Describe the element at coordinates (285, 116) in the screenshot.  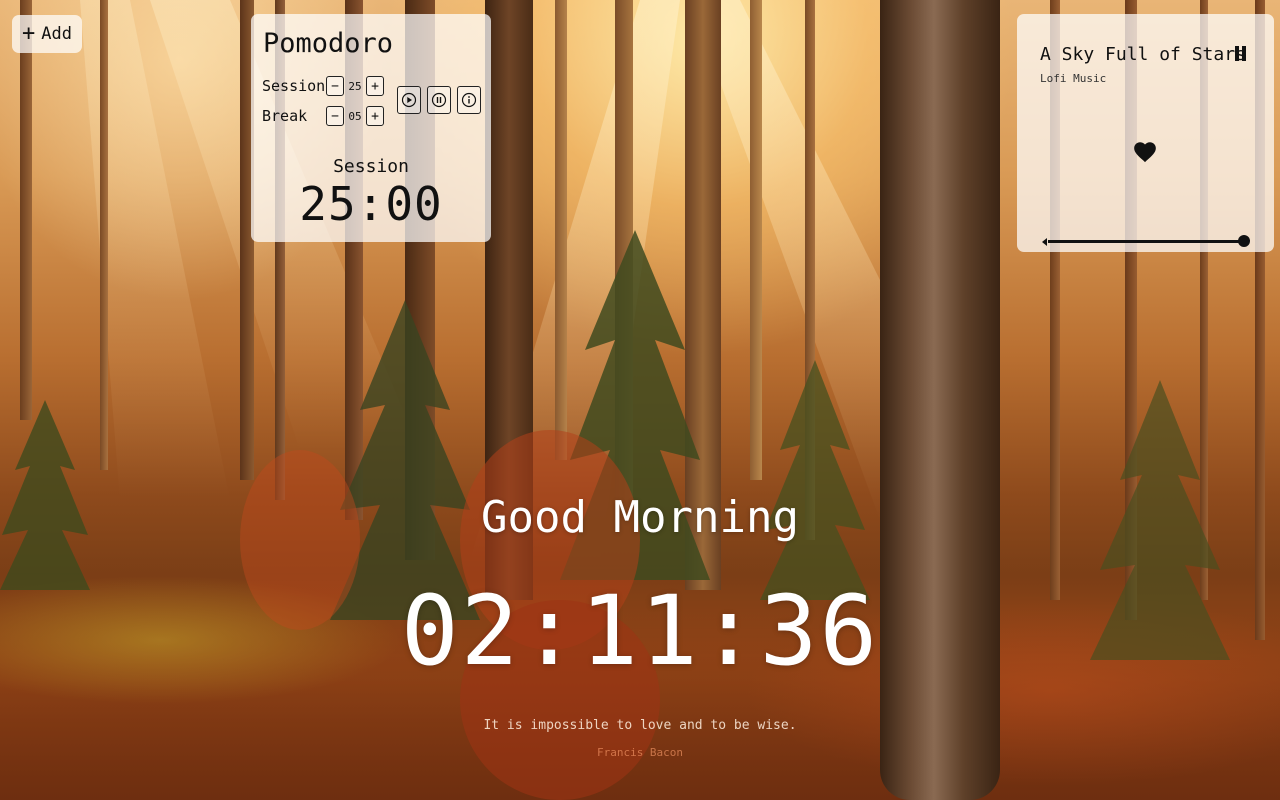
I see `break-length-label: Break` at that location.